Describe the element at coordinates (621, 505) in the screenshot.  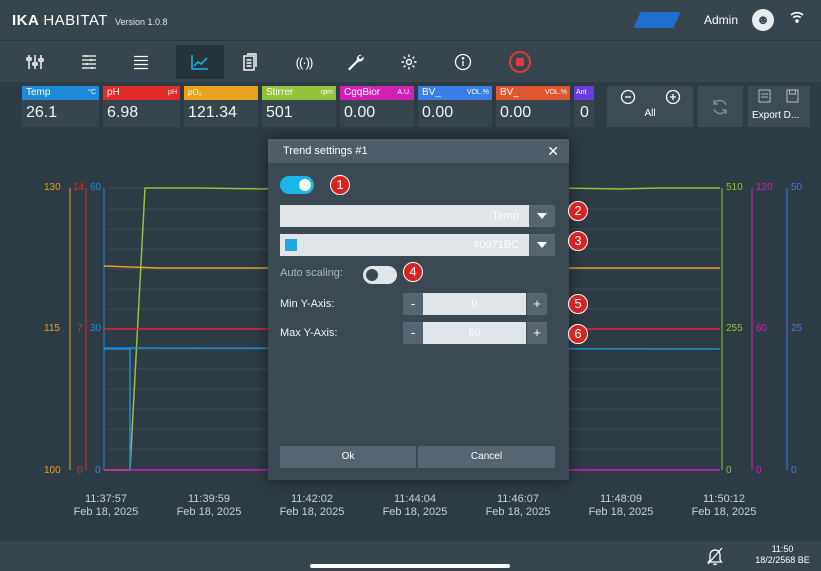
I see `x-tick-label: 11:48:09 Feb 18, 2025` at that location.